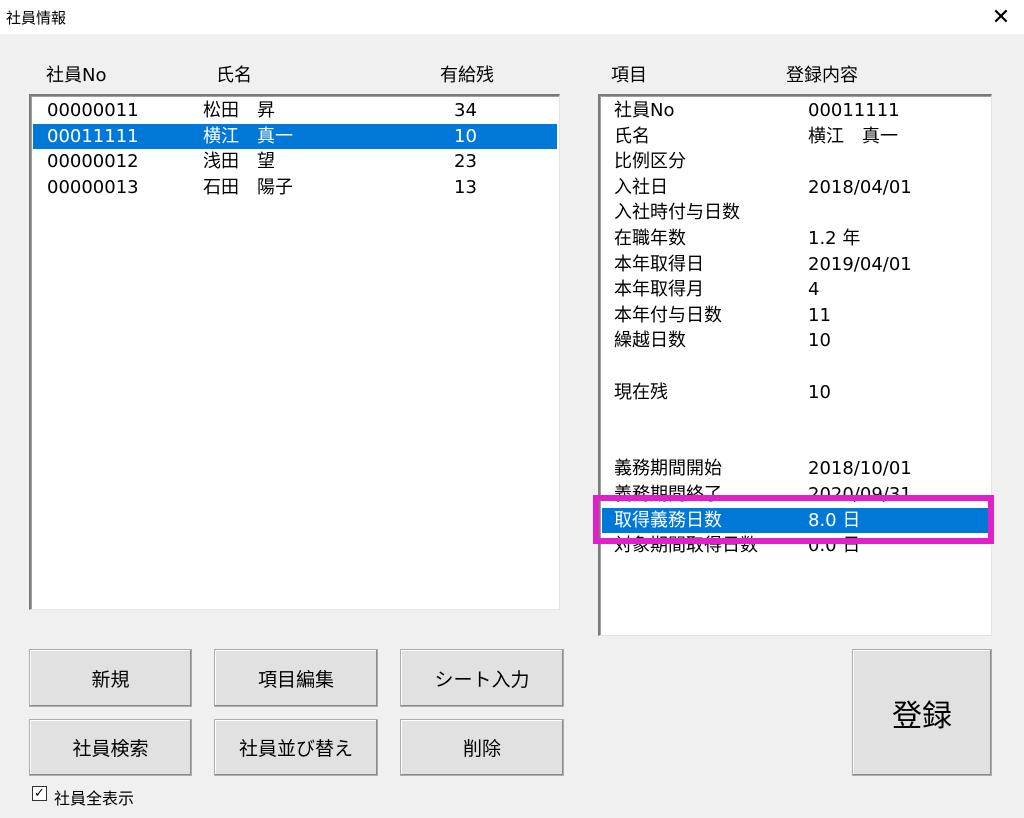 The height and width of the screenshot is (818, 1024). I want to click on detail-row: 氏名 横江 真一, so click(795, 136).